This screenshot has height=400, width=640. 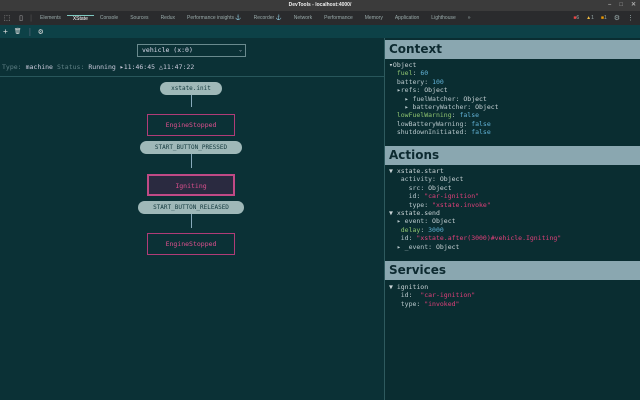 What do you see at coordinates (401, 73) in the screenshot?
I see `tree-token: fuel` at bounding box center [401, 73].